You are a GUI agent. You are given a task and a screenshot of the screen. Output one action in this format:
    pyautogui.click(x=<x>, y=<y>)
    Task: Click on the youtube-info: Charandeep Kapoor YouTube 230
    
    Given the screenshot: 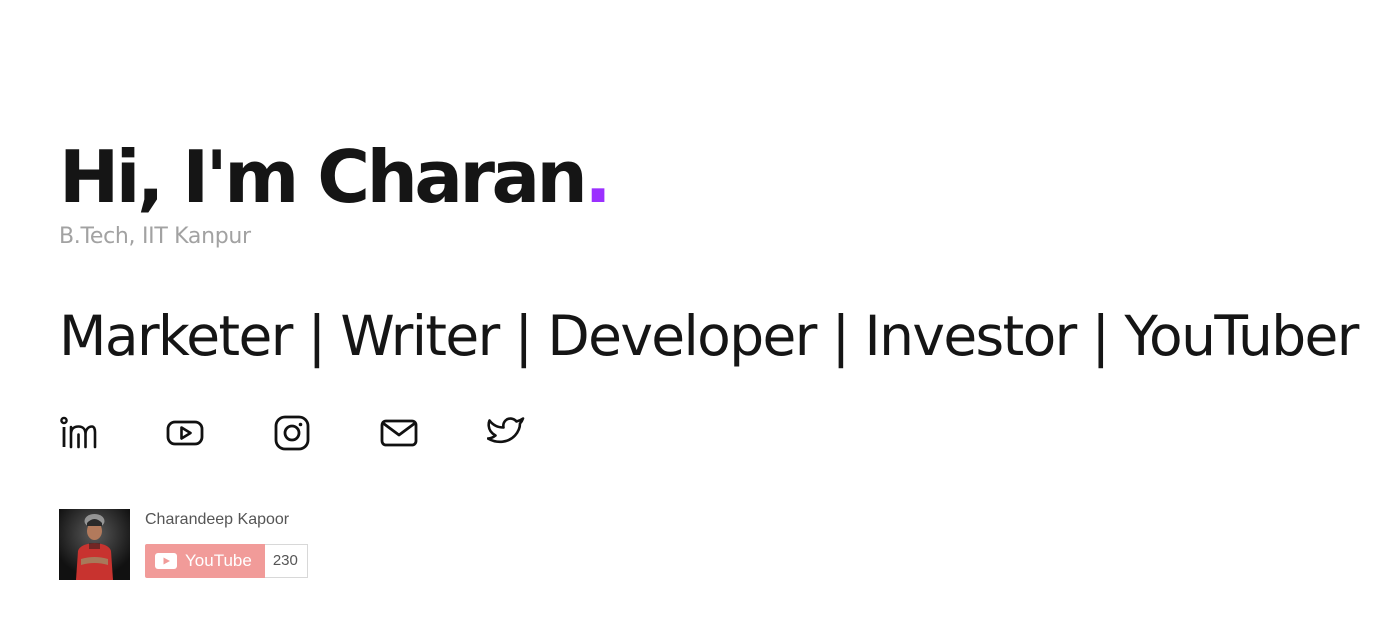 What is the action you would take?
    pyautogui.click(x=226, y=544)
    